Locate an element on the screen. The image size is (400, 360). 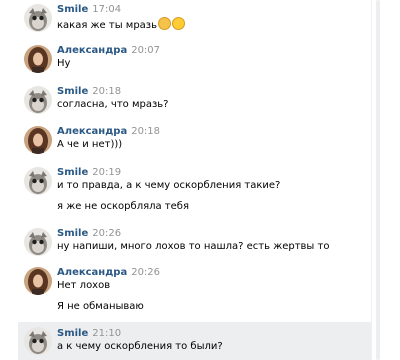
message-header: Smile 20:18 is located at coordinates (89, 91).